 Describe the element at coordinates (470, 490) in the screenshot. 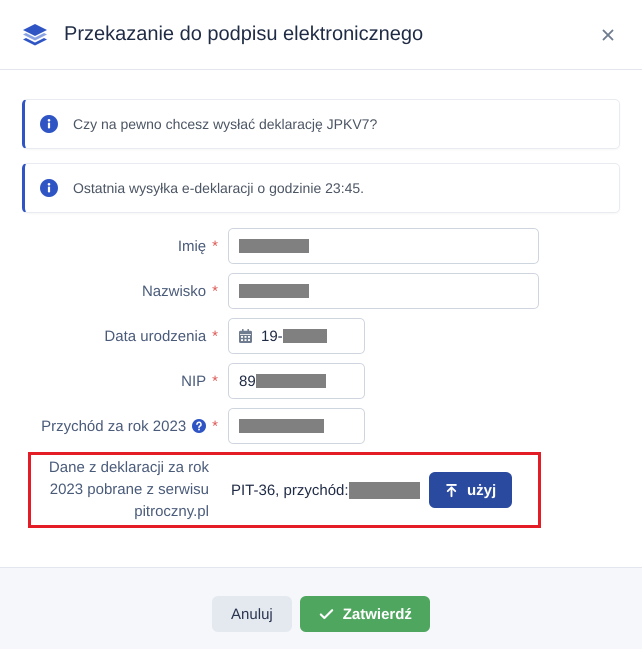

I see `use-button: użyj` at that location.